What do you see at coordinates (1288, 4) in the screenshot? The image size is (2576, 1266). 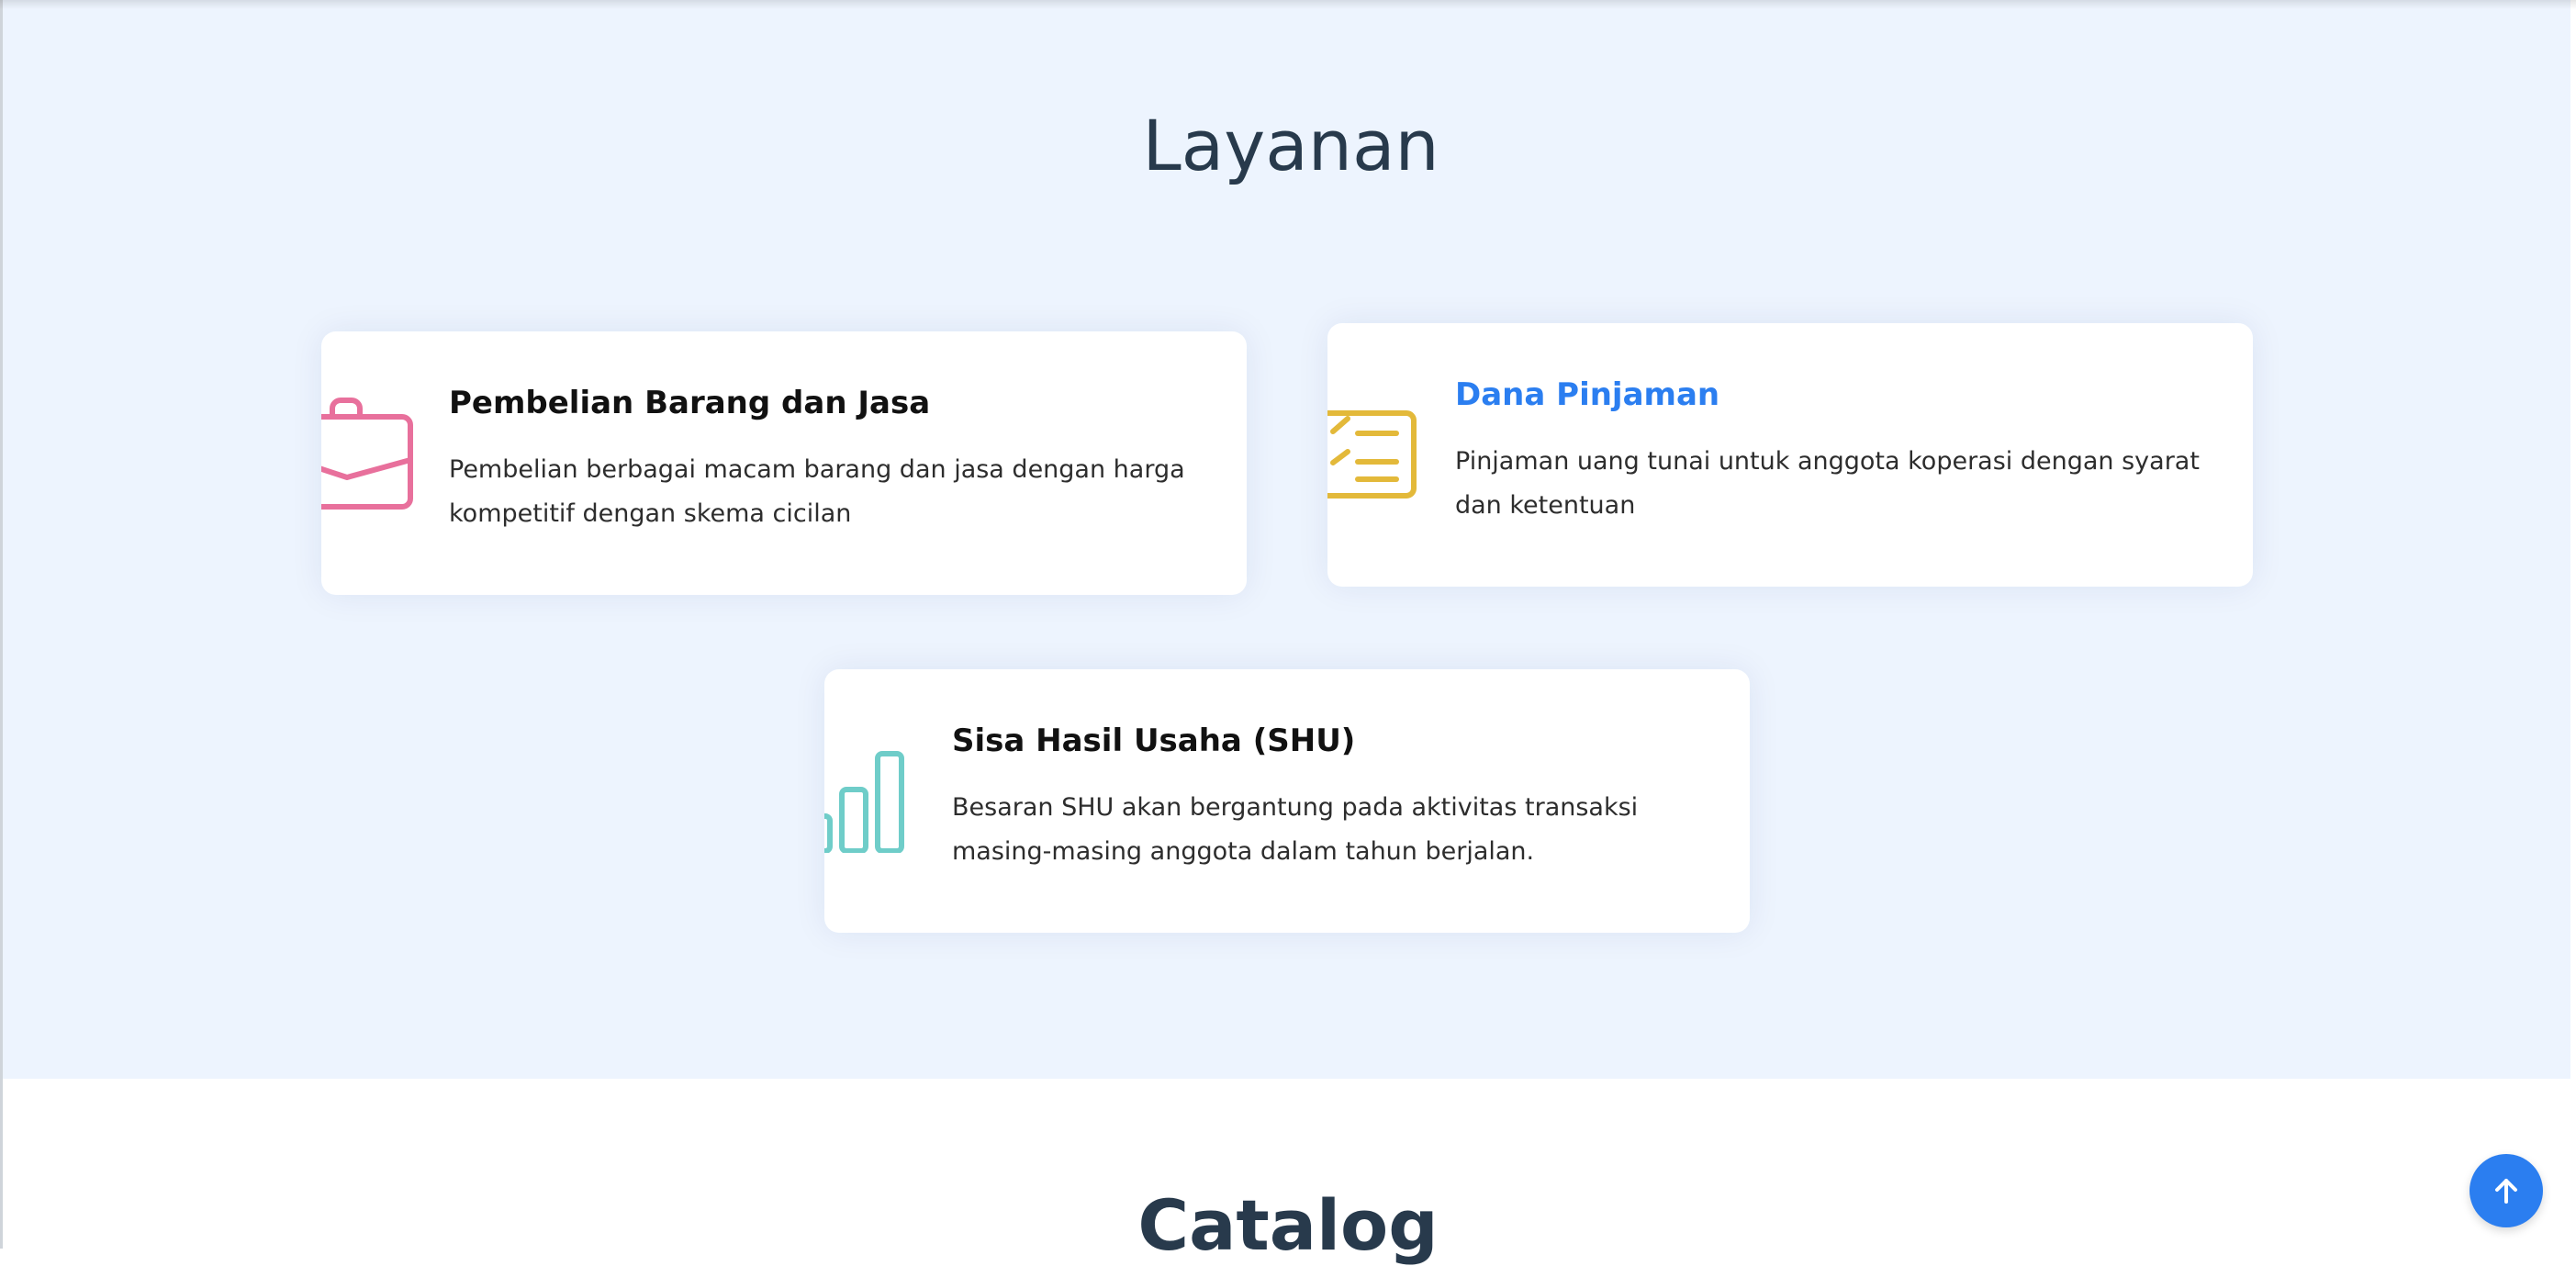 I see `header-shadow` at bounding box center [1288, 4].